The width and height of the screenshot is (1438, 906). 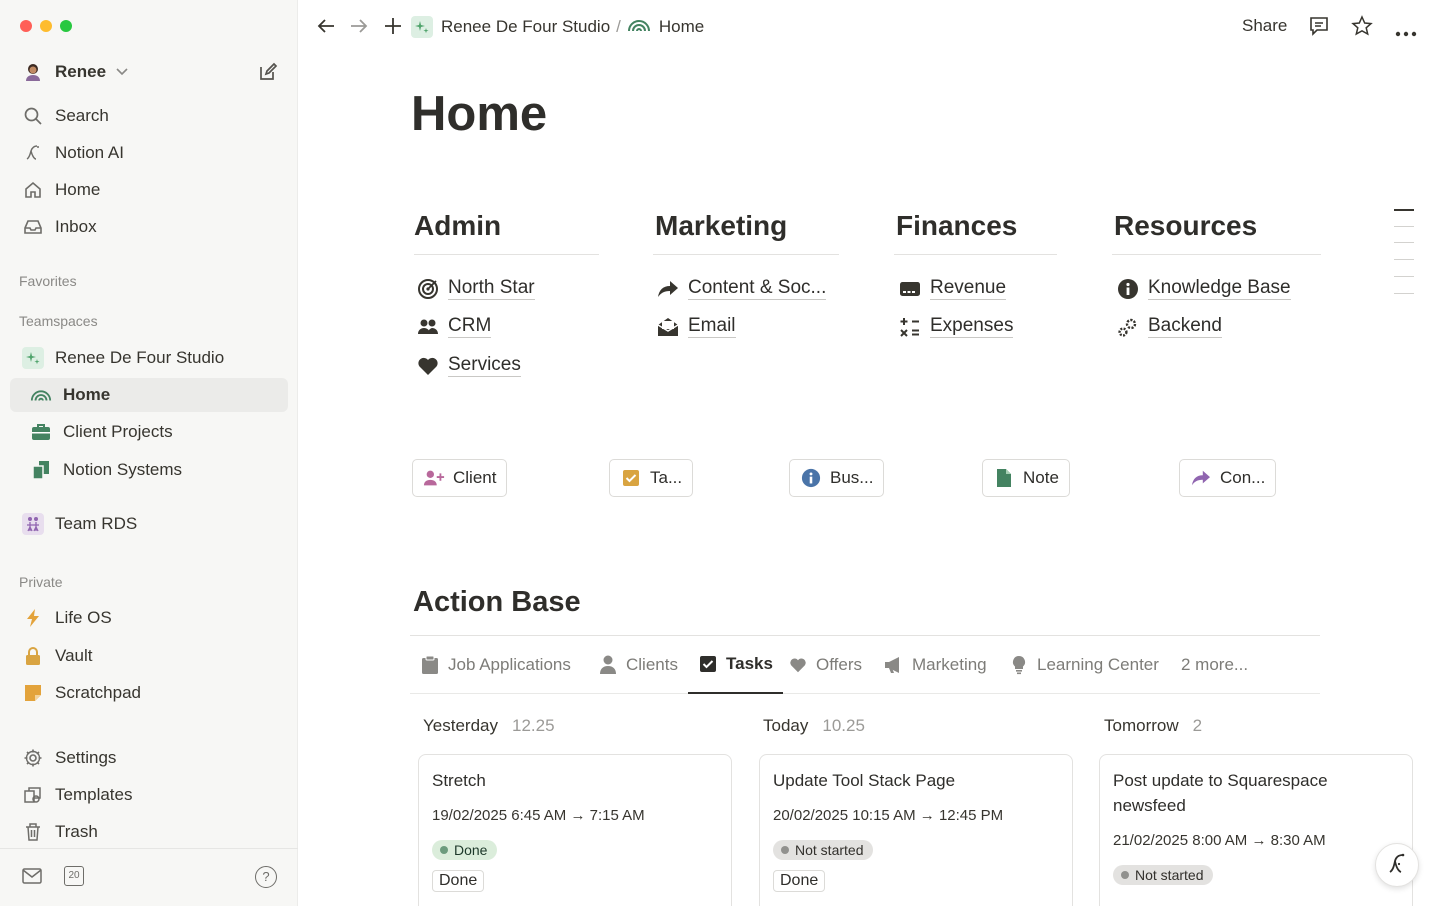 What do you see at coordinates (825, 665) in the screenshot?
I see `tab-offers: Offers` at bounding box center [825, 665].